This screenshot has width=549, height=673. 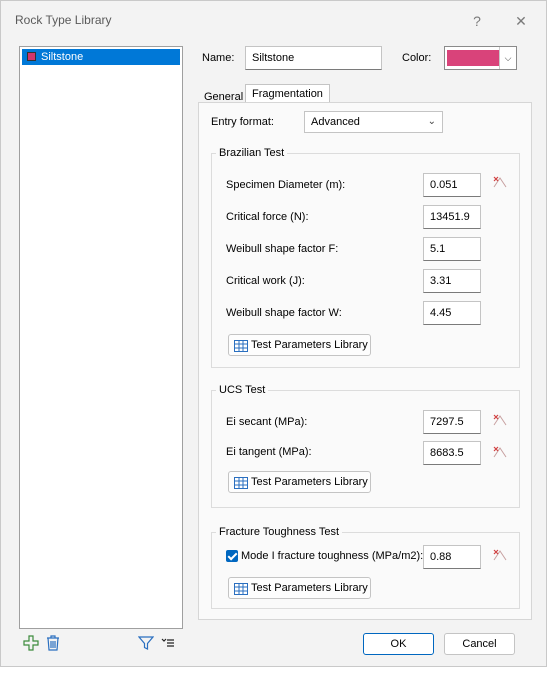 I want to click on weibull-w-label: Weibull shape factor W:, so click(x=284, y=313).